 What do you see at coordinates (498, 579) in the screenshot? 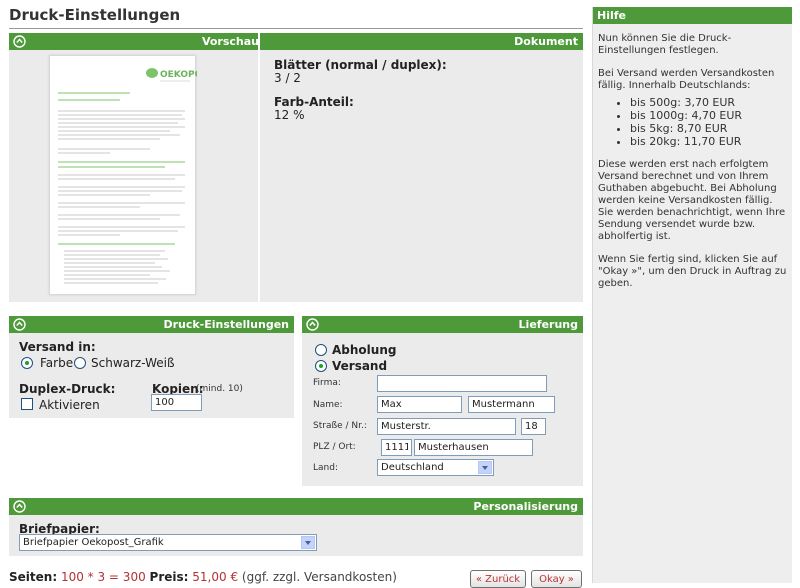
I see `back-button: « Zurück` at bounding box center [498, 579].